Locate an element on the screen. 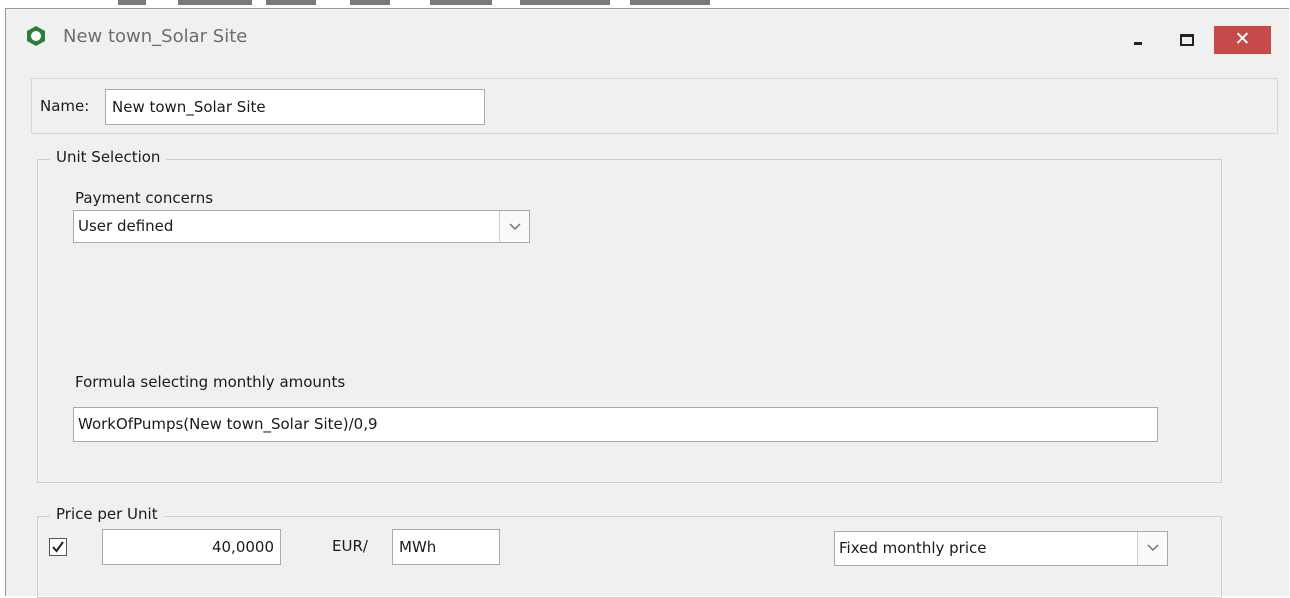 This screenshot has height=598, width=1290. price-enabled-checkbox is located at coordinates (58, 547).